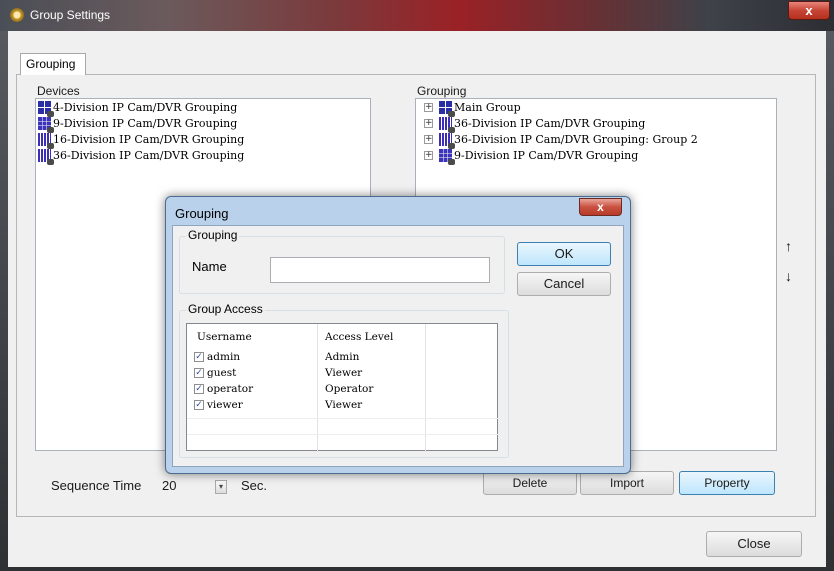  What do you see at coordinates (202, 213) in the screenshot?
I see `dialog-title: Grouping` at bounding box center [202, 213].